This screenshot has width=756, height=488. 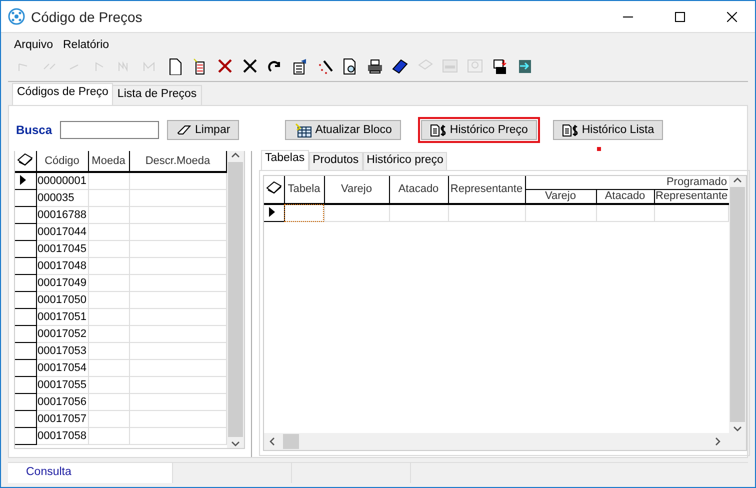 I want to click on table-cell: 00017051, so click(x=62, y=317).